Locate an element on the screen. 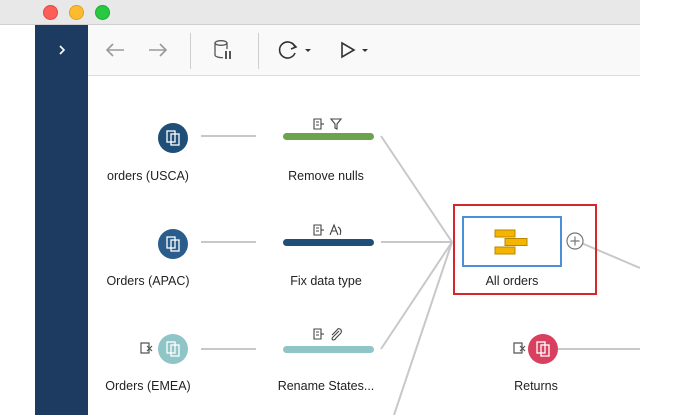  left-sidebar is located at coordinates (61, 220).